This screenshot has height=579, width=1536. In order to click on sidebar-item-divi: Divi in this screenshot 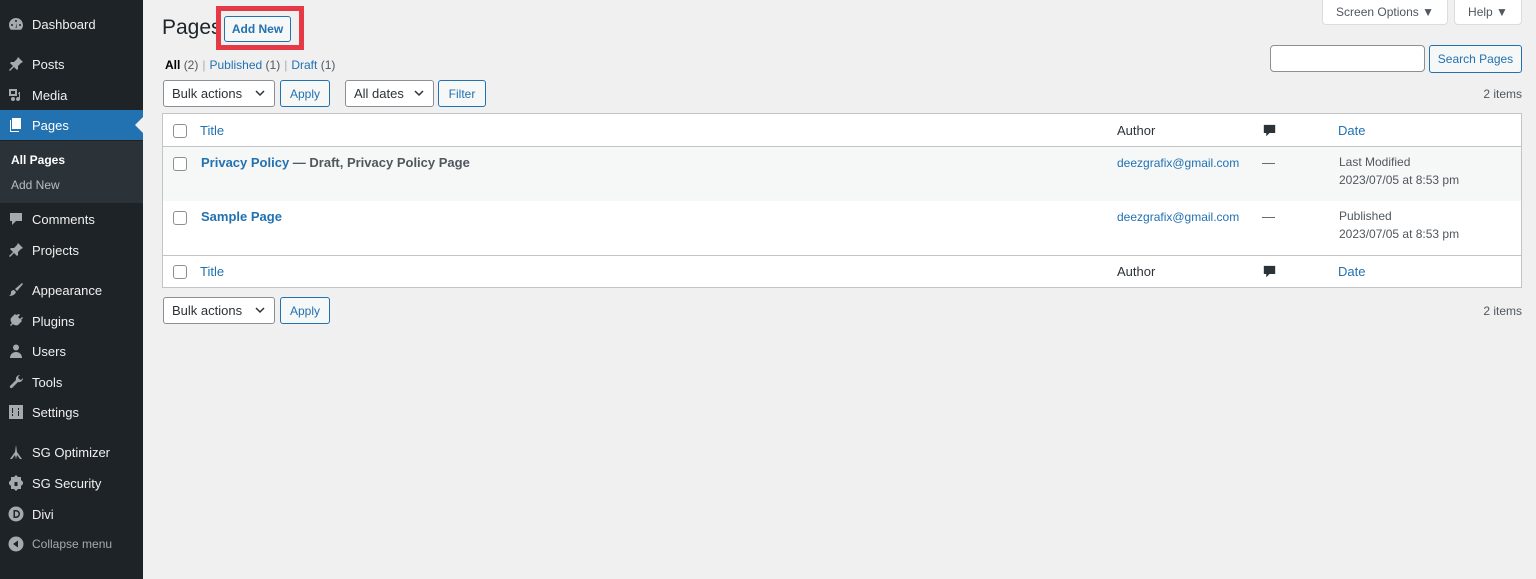, I will do `click(71, 514)`.